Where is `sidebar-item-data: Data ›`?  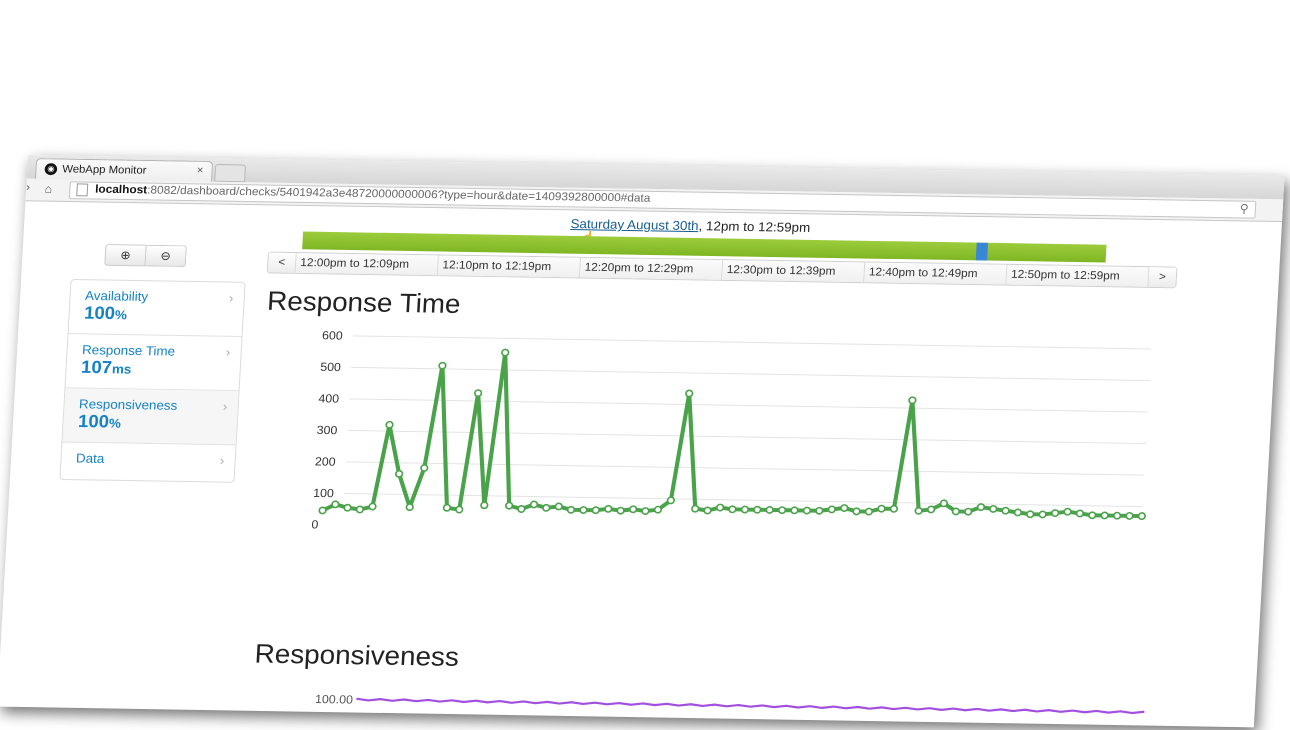 sidebar-item-data: Data › is located at coordinates (147, 461).